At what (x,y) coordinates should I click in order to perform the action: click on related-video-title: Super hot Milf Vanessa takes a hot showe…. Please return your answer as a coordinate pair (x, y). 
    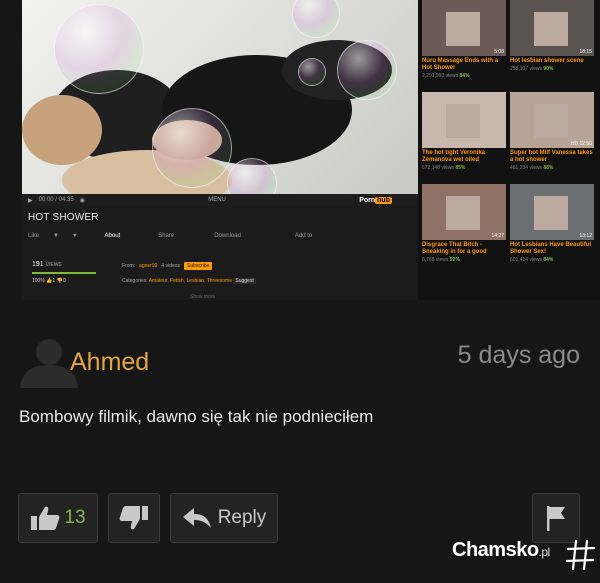
    Looking at the image, I should click on (552, 157).